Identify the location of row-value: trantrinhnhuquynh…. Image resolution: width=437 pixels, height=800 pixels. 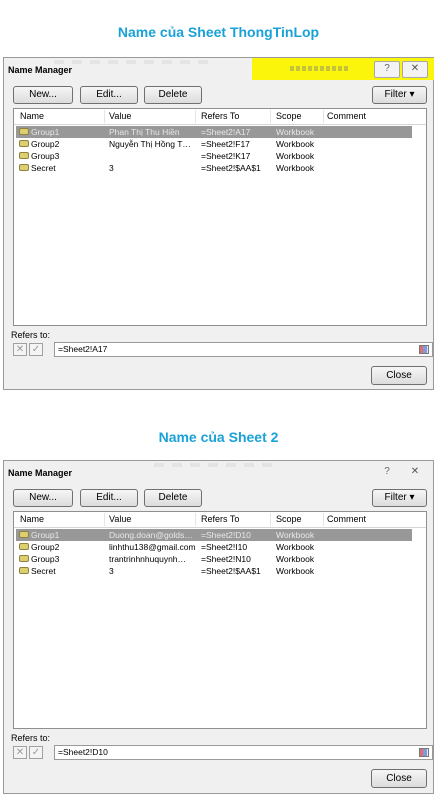
(148, 559).